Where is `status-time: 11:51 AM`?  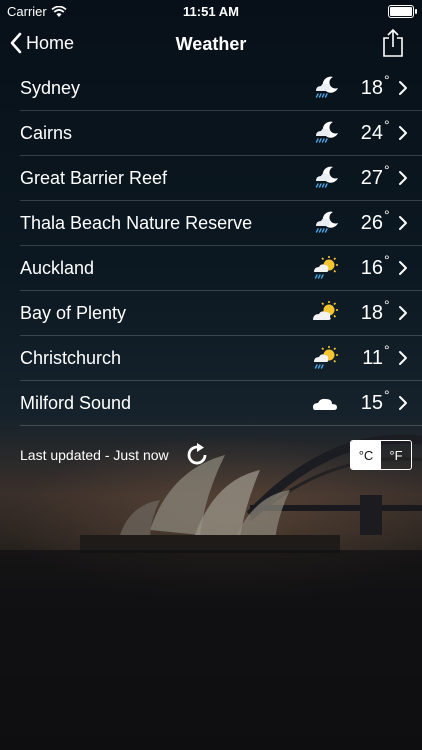
status-time: 11:51 AM is located at coordinates (211, 11).